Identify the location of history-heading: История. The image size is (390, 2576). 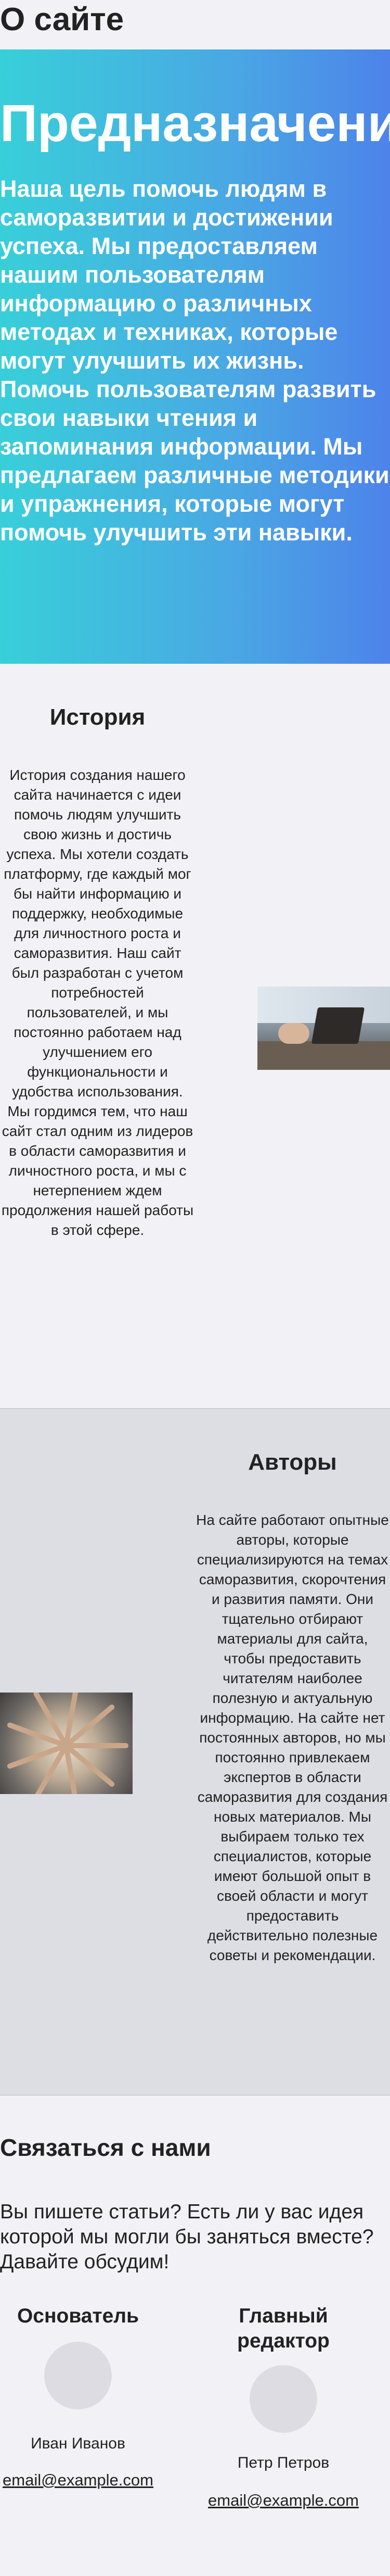
(97, 717).